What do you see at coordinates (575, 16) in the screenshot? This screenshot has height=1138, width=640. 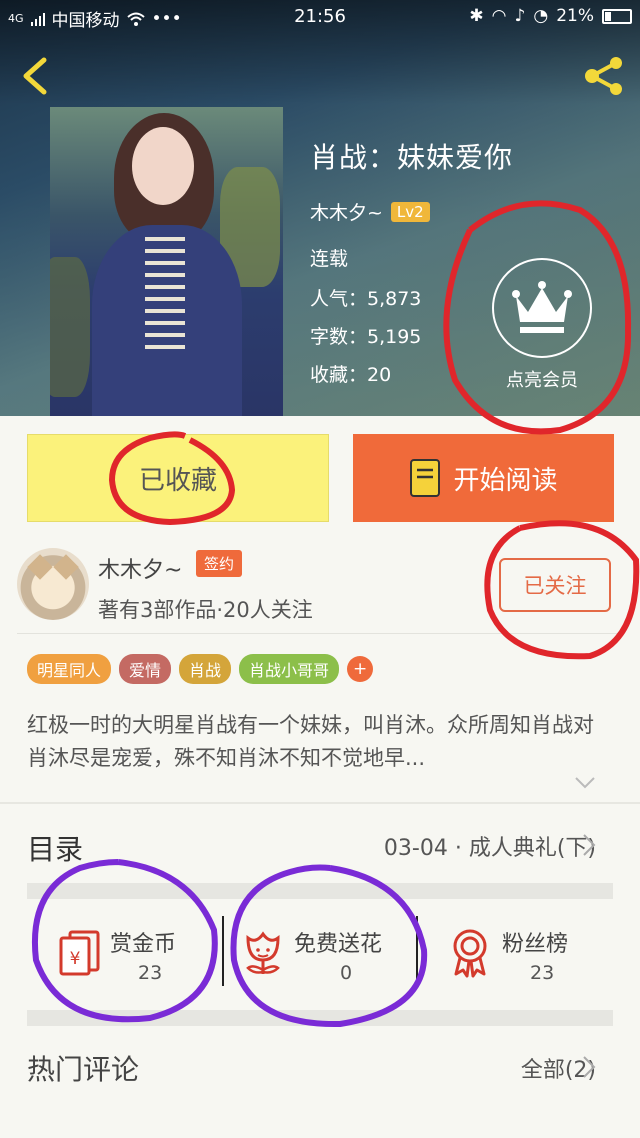 I see `battery-percent: 21%` at bounding box center [575, 16].